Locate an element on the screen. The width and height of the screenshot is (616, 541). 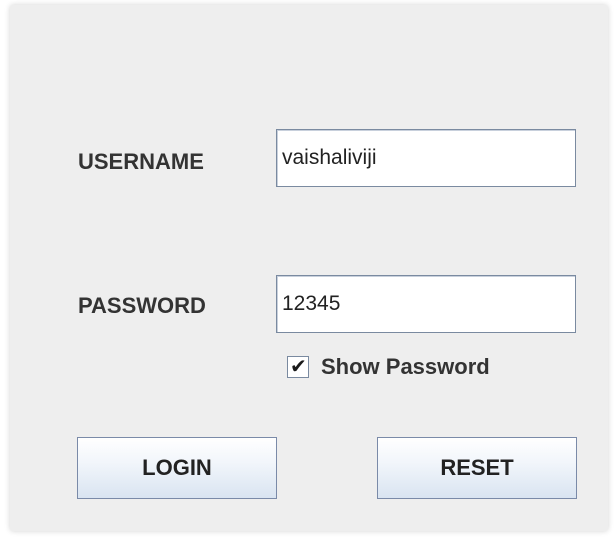
checkmark-icon: ✔ is located at coordinates (298, 366).